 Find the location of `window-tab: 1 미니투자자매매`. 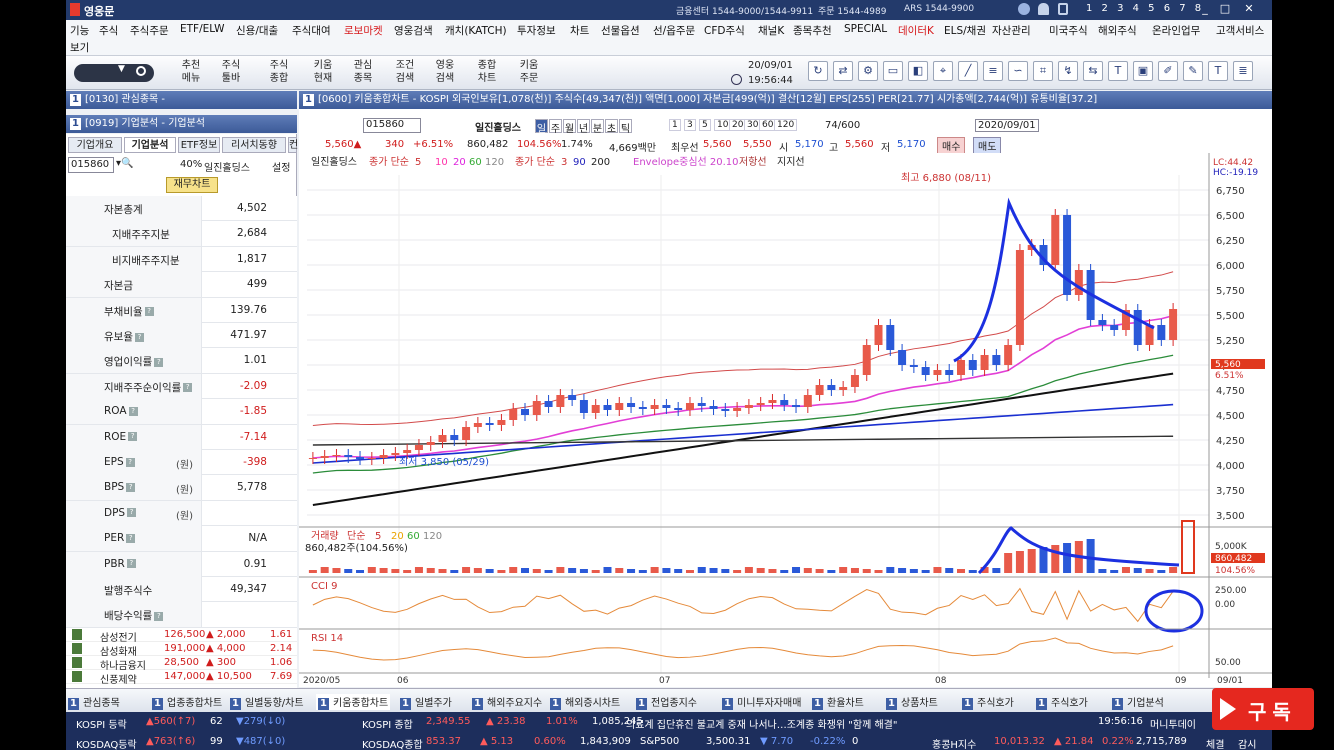

window-tab: 1 미니투자자매매 is located at coordinates (761, 702).